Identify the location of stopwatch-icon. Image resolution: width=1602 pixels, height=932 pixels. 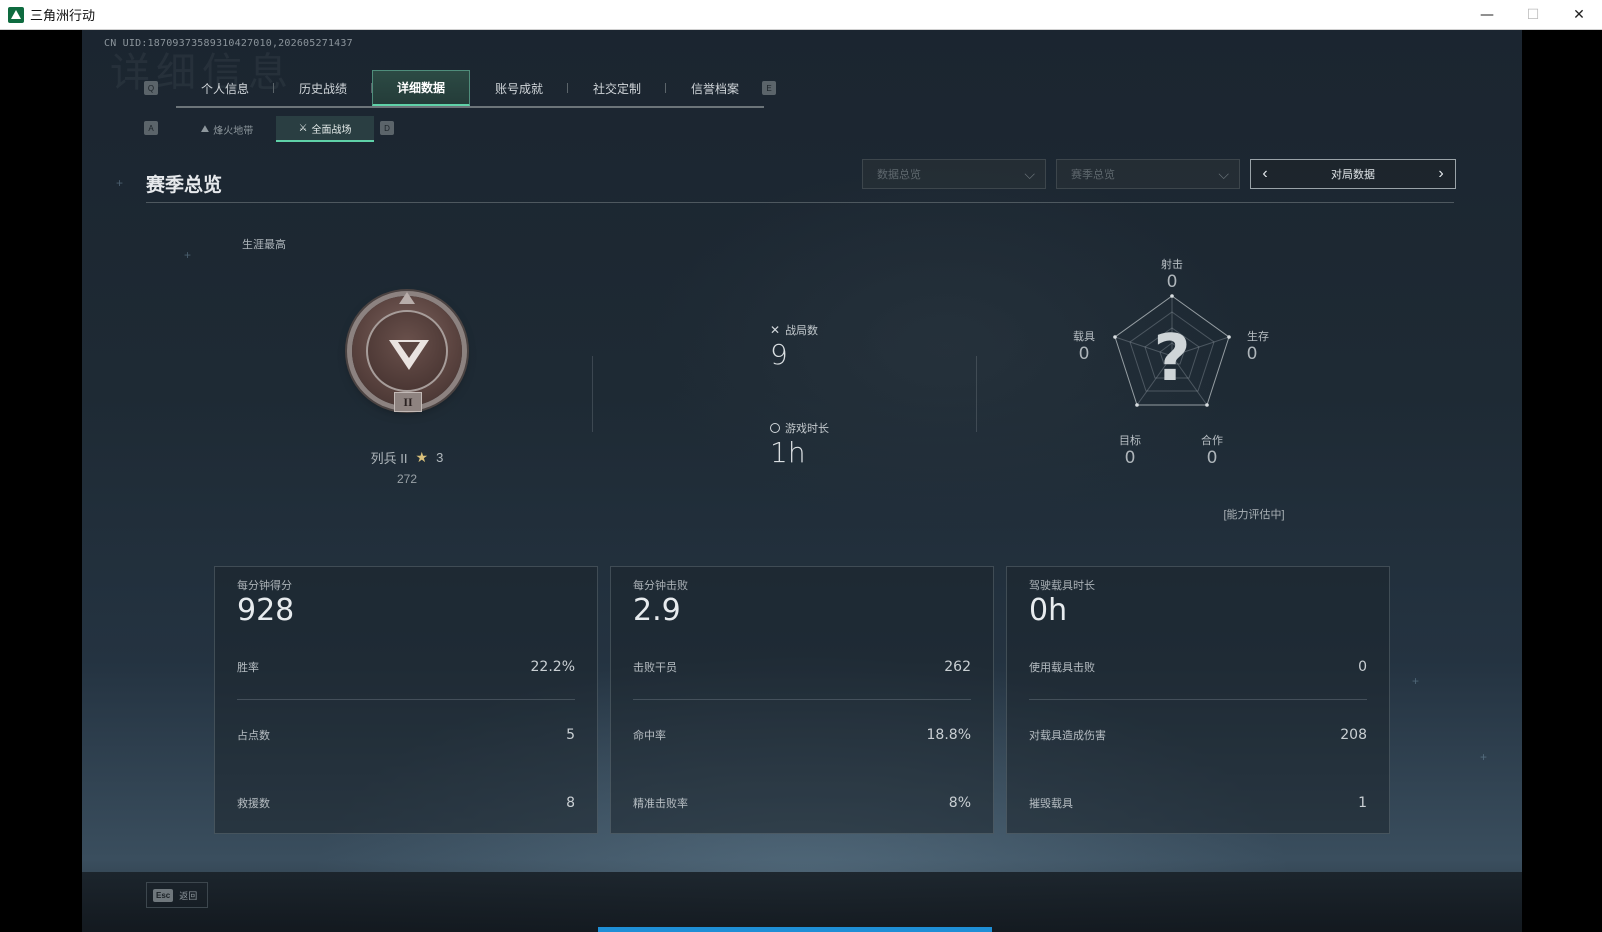
(775, 428).